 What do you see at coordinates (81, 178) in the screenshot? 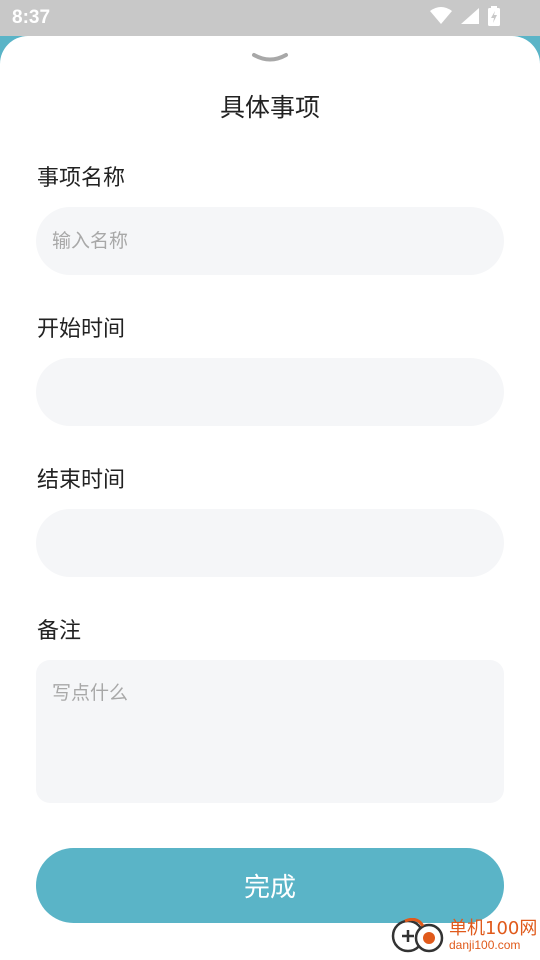
I see `name-label: 事项名称` at bounding box center [81, 178].